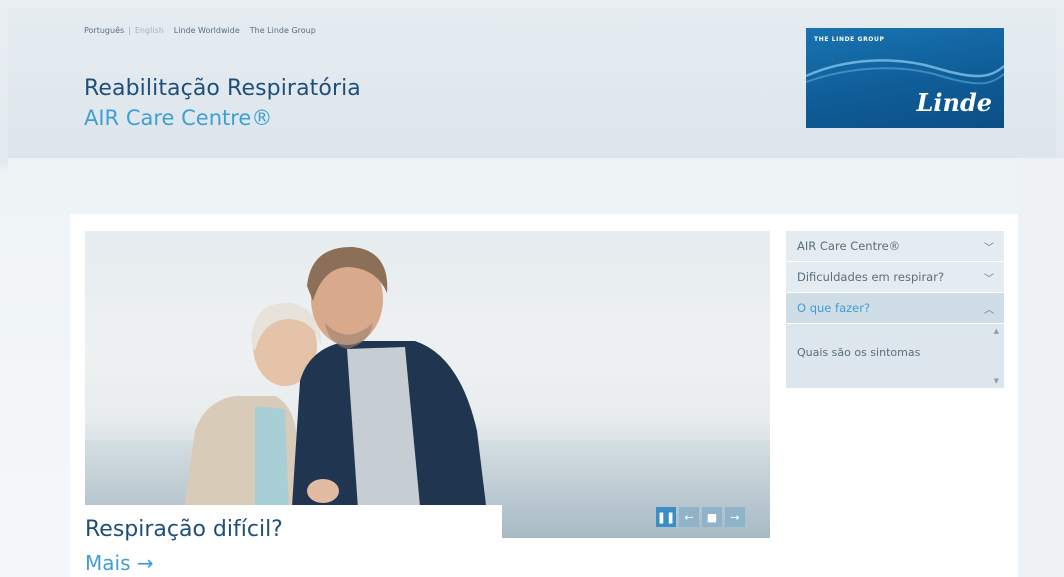  Describe the element at coordinates (1041, 367) in the screenshot. I see `page-right-edge` at that location.